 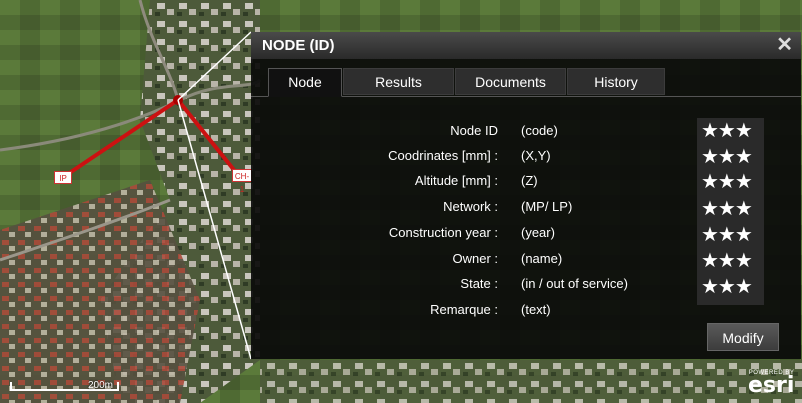 What do you see at coordinates (479, 283) in the screenshot?
I see `field-label: State :` at bounding box center [479, 283].